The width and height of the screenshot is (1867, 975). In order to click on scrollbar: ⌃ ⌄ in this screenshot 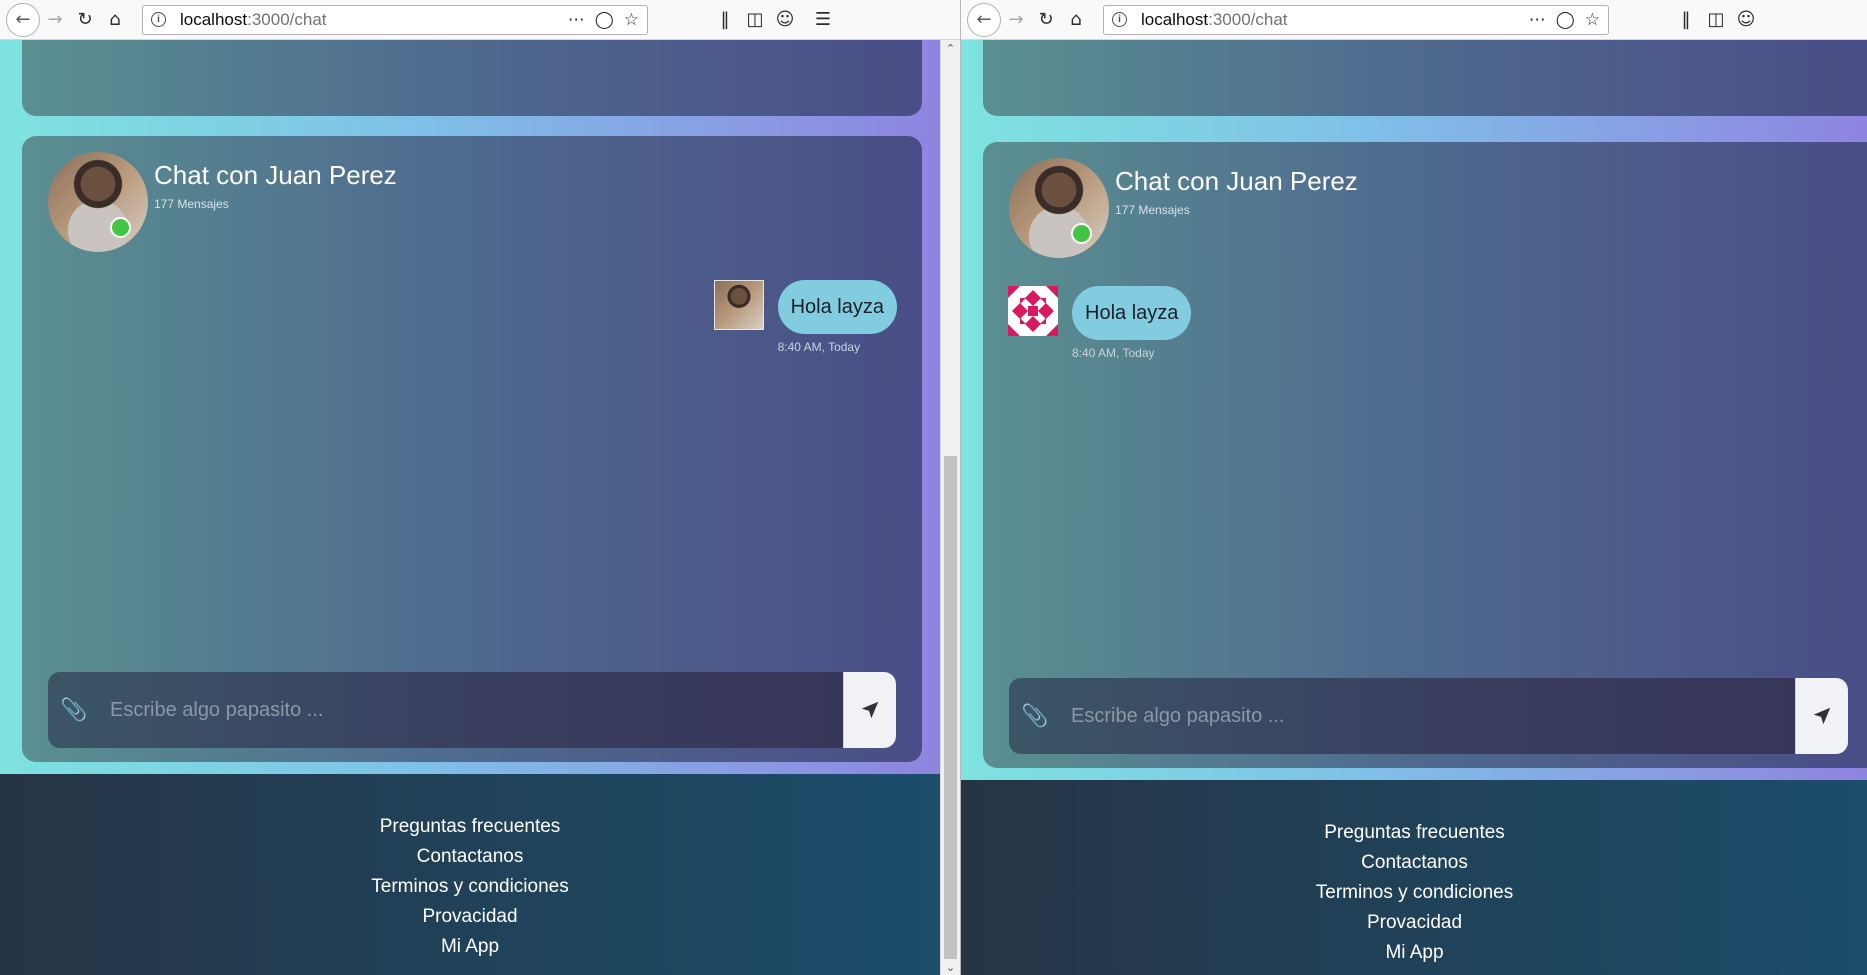, I will do `click(950, 507)`.